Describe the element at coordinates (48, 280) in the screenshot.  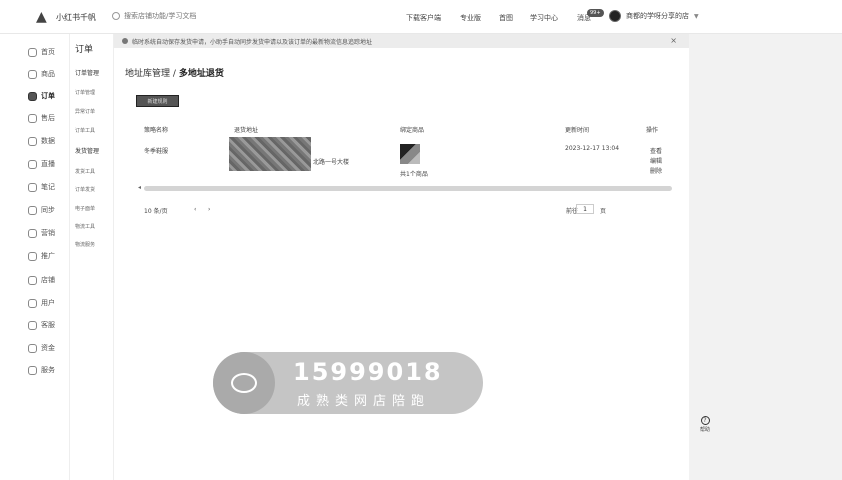
I see `sidebar-item-label: 店铺` at that location.